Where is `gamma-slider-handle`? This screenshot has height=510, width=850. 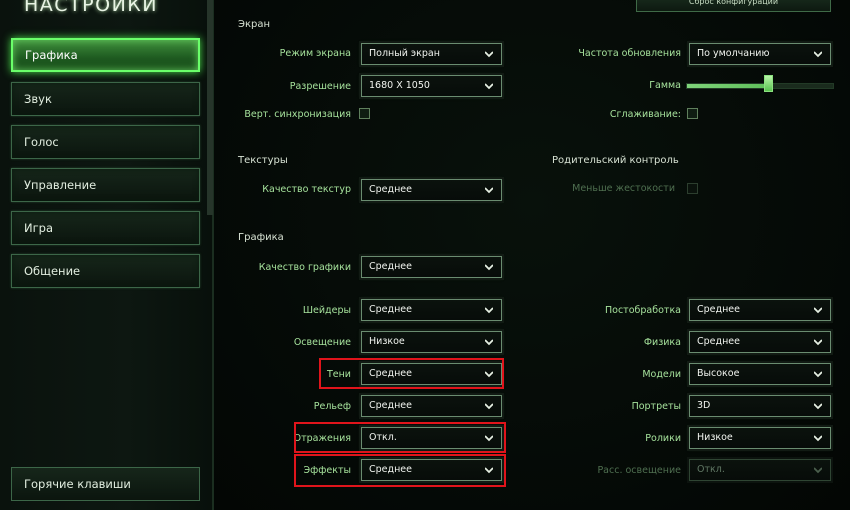 gamma-slider-handle is located at coordinates (768, 83).